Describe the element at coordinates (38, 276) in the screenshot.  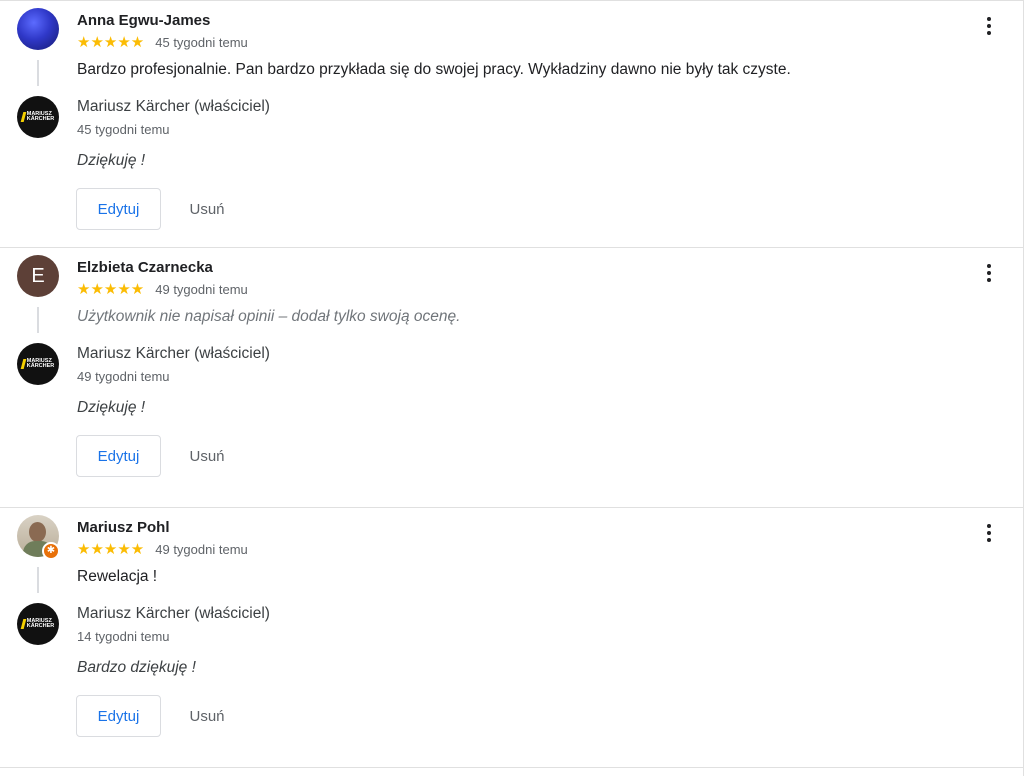
I see `reviewer-avatar: E` at that location.